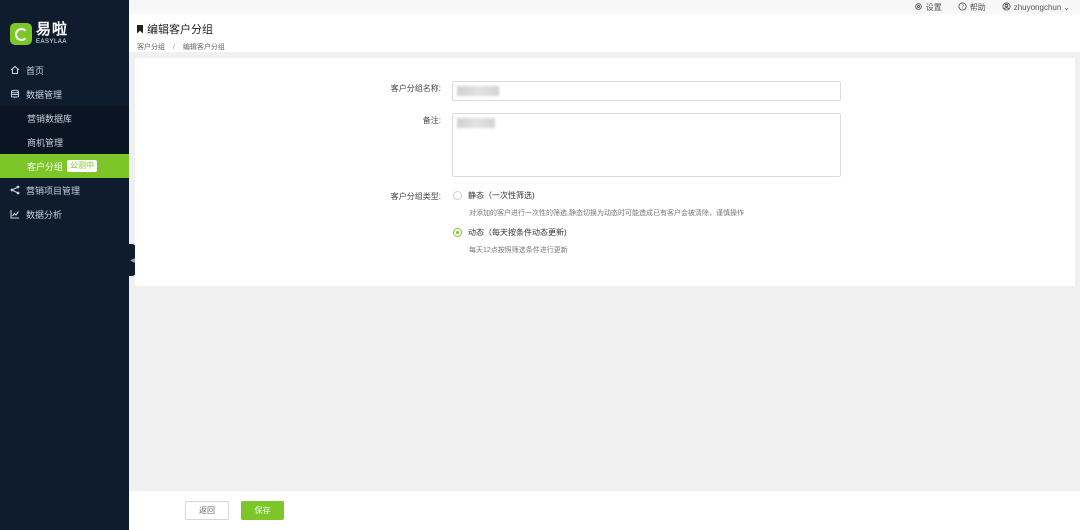 The width and height of the screenshot is (1080, 530). Describe the element at coordinates (64, 70) in the screenshot. I see `sidebar-item-home: 首页` at that location.